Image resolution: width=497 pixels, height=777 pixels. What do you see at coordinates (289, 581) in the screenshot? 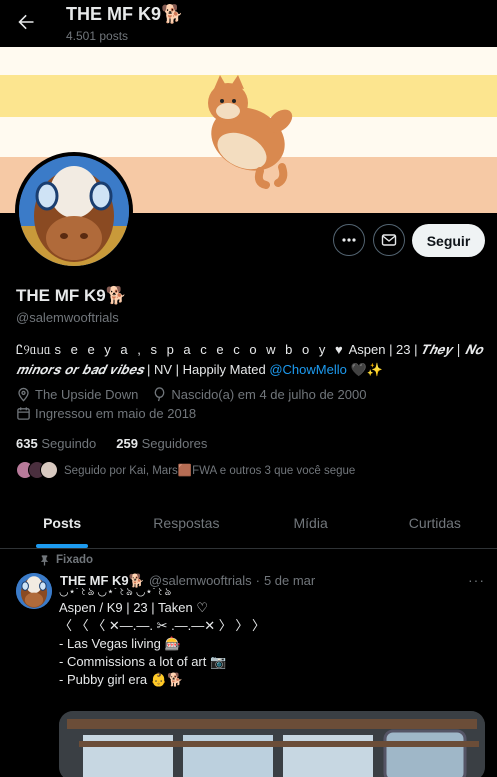
I see `post-date: 5 de mar` at bounding box center [289, 581].